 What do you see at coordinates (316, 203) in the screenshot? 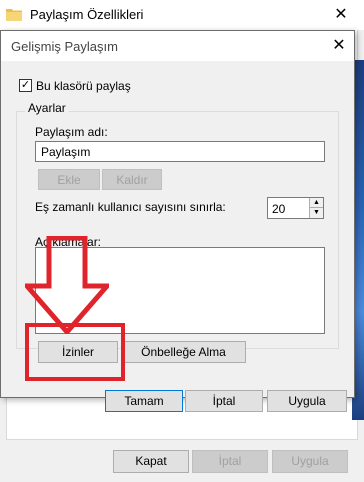
I see `spin-up-icon: ▲` at bounding box center [316, 203].